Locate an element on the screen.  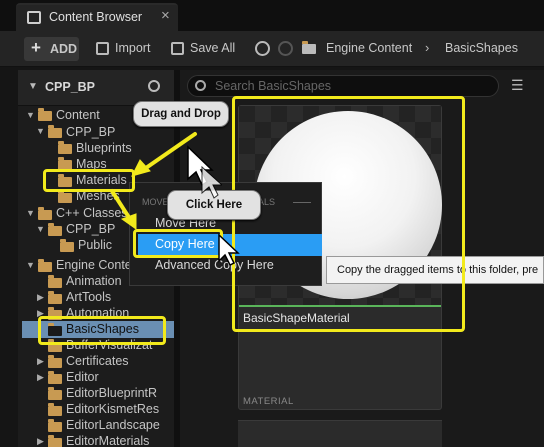
callout-drag-and-drop: Drag and Drop is located at coordinates (181, 114).